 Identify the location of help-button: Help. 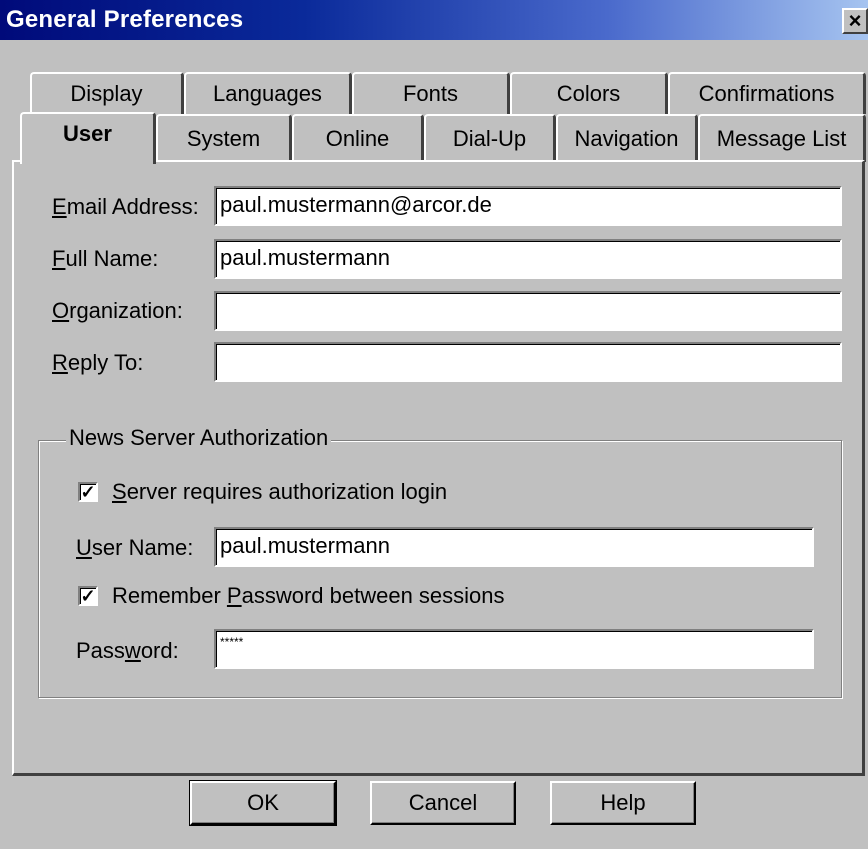
(623, 803).